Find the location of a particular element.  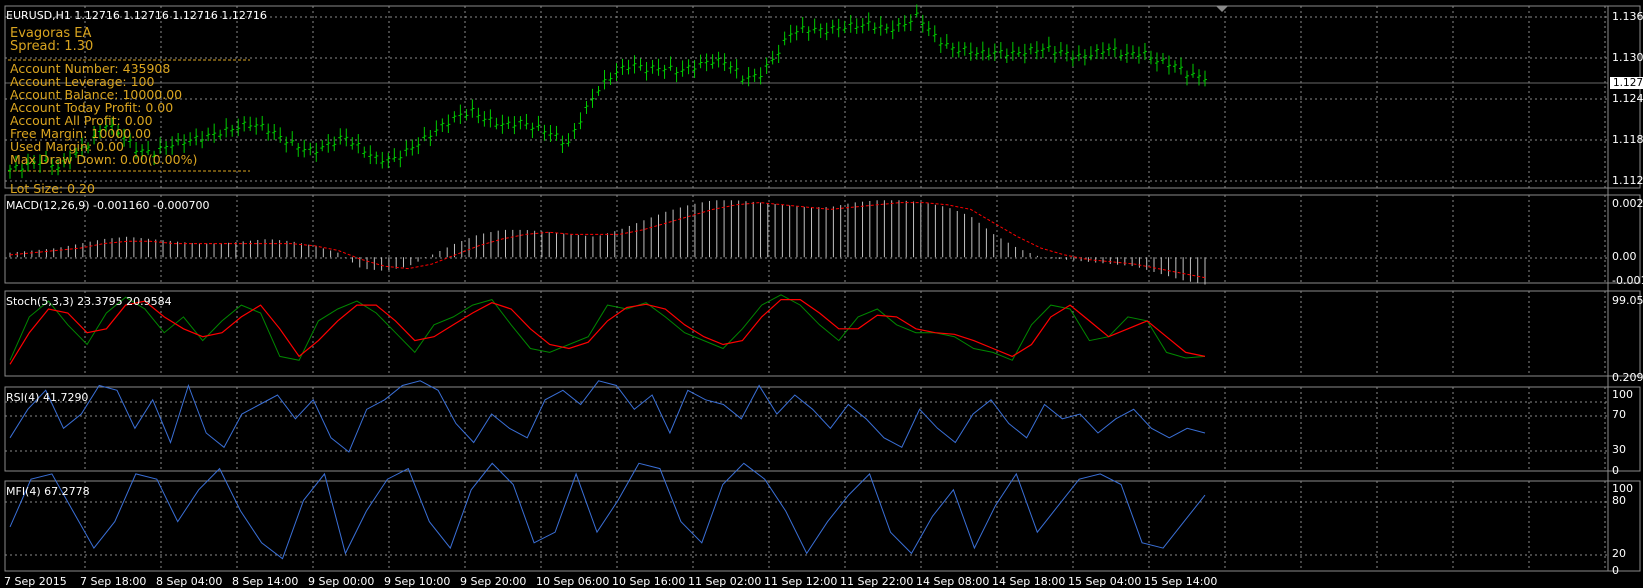

rsi-label-0: 0 is located at coordinates (1615, 470).